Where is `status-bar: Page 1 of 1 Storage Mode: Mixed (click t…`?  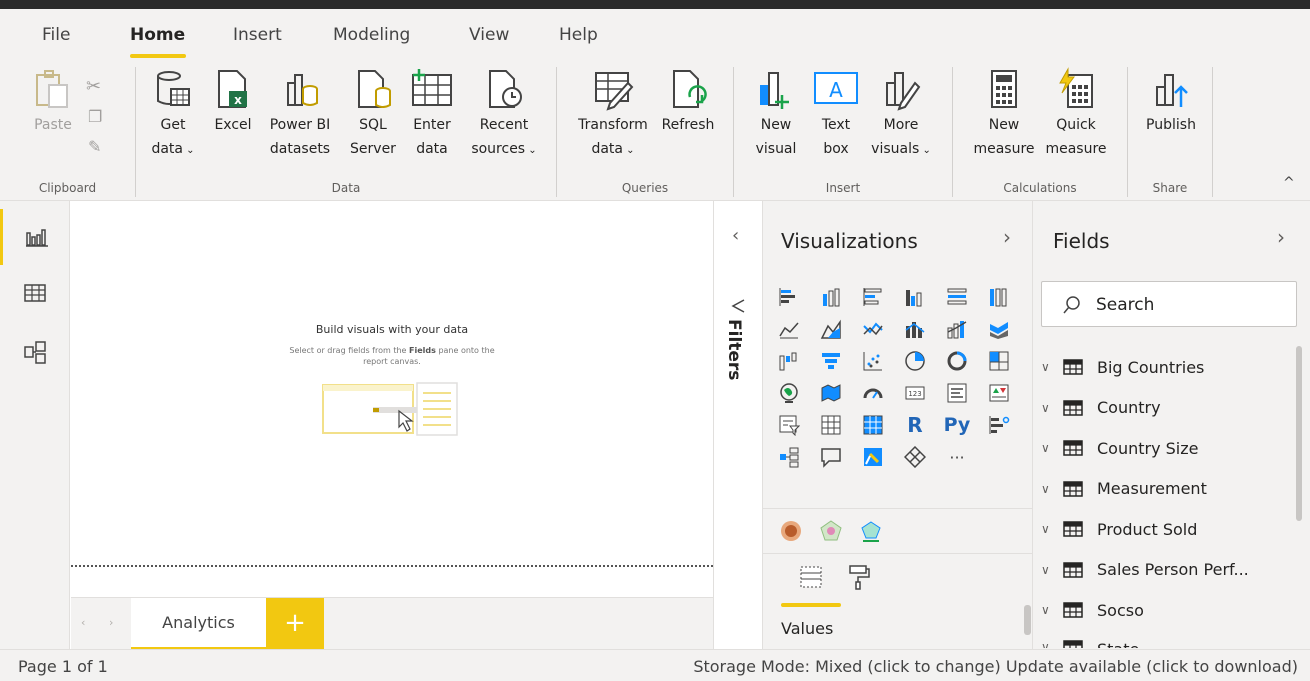 status-bar: Page 1 of 1 Storage Mode: Mixed (click t… is located at coordinates (655, 665).